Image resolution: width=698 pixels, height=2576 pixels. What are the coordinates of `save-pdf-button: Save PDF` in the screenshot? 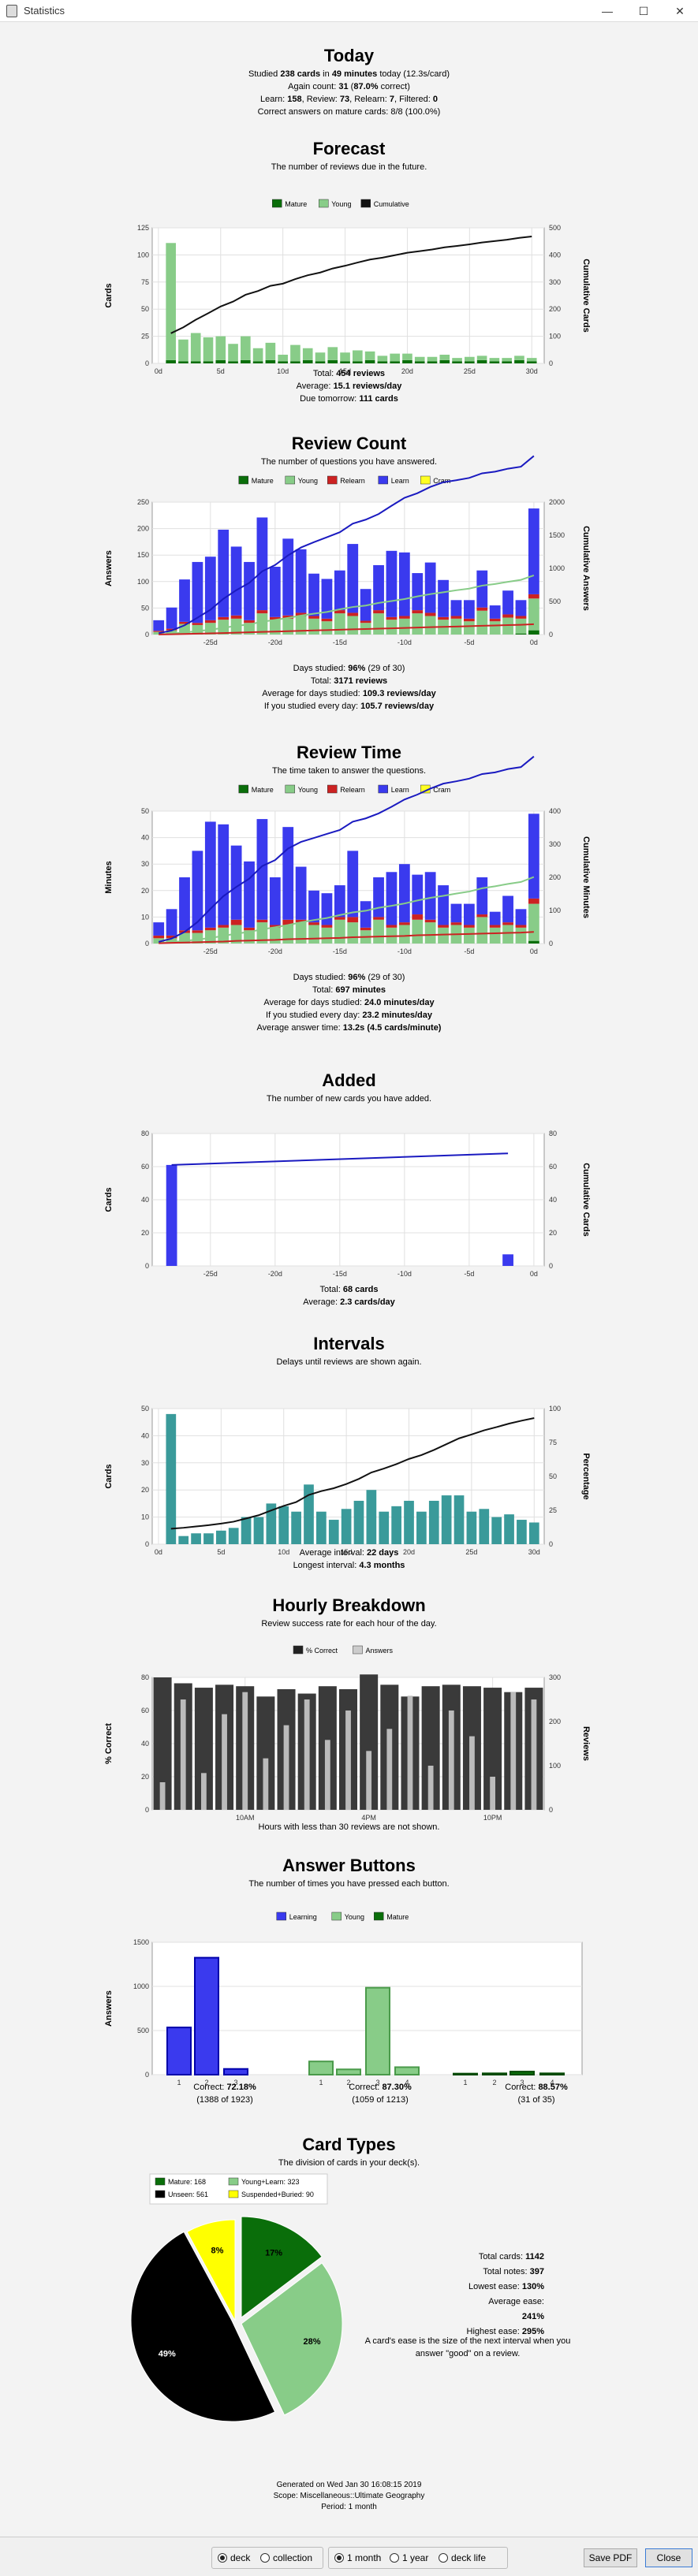 It's located at (611, 2557).